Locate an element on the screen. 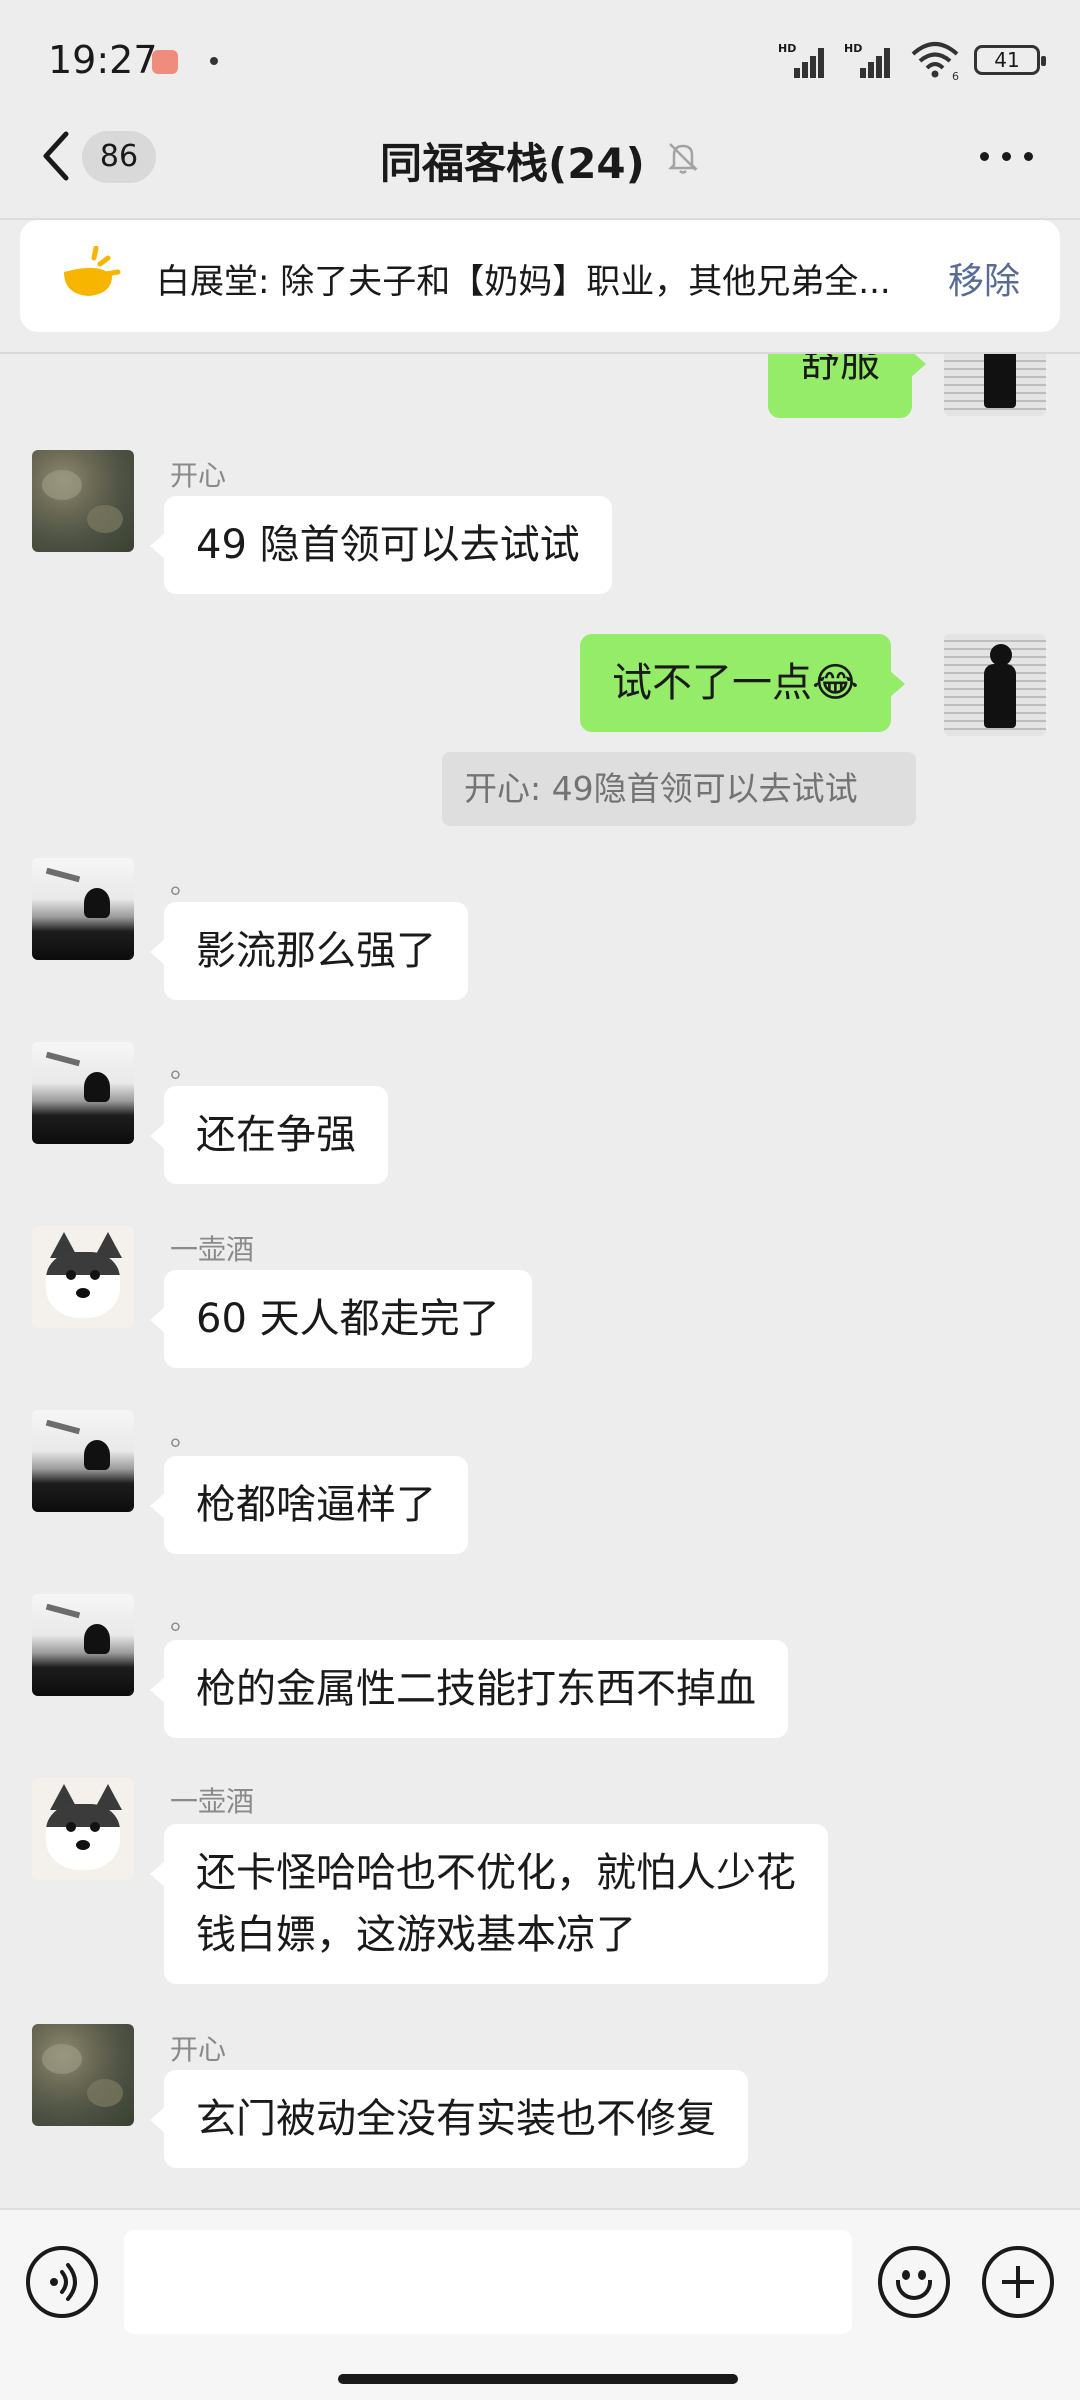 This screenshot has height=2400, width=1080. wifi-label: 6 is located at coordinates (955, 75).